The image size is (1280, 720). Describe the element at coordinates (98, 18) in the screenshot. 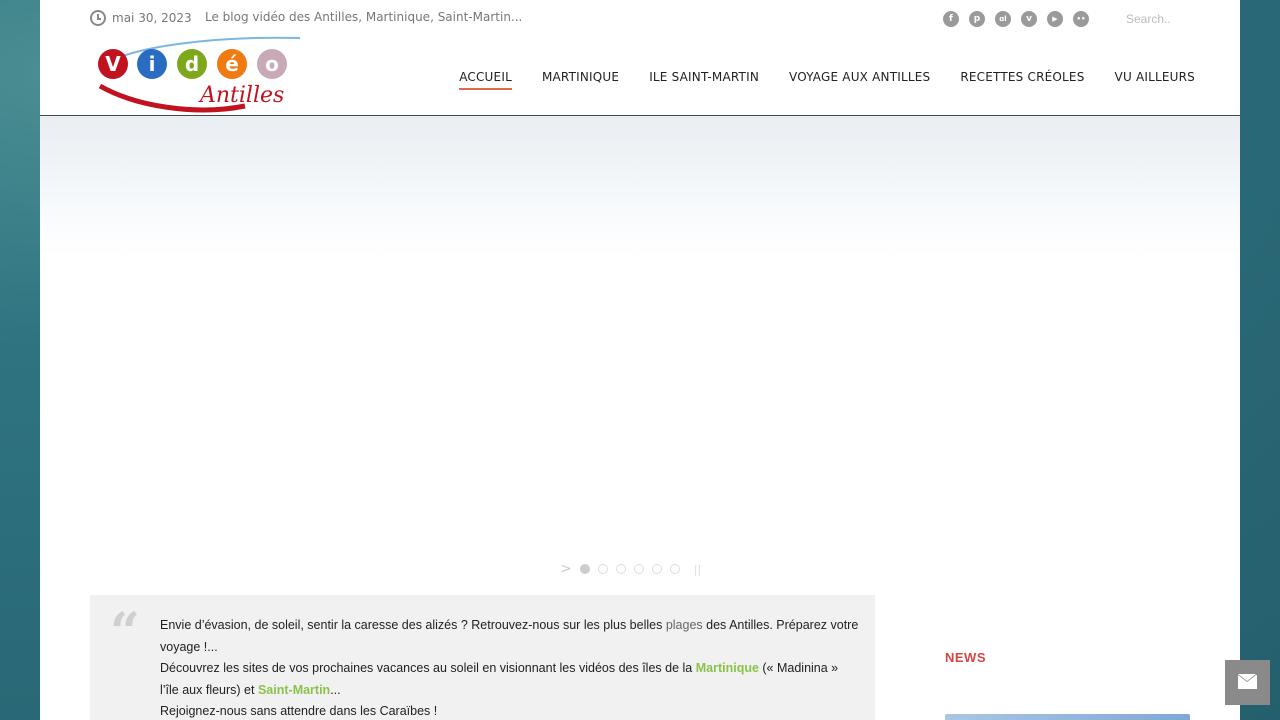

I see `clock-icon` at that location.